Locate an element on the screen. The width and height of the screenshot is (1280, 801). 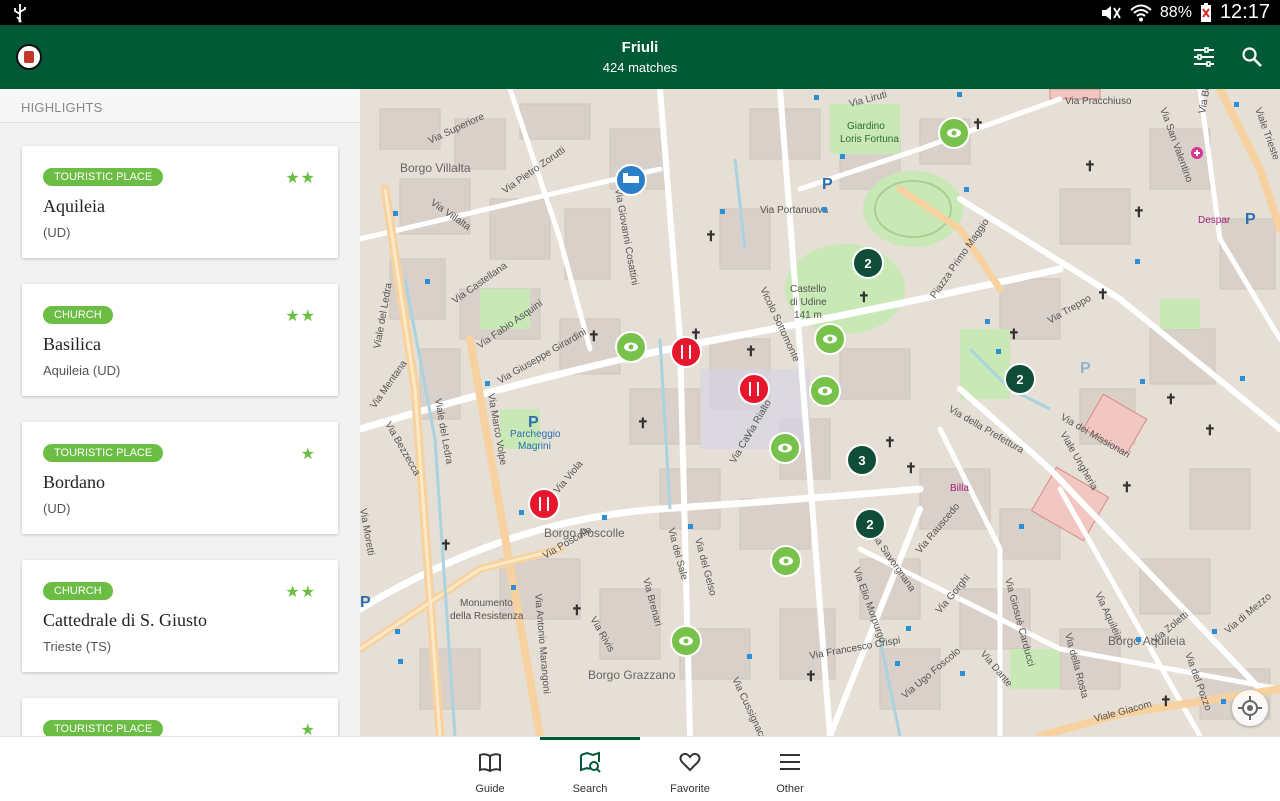
bottom-navigation: Guide Search Favorite Other is located at coordinates (640, 768).